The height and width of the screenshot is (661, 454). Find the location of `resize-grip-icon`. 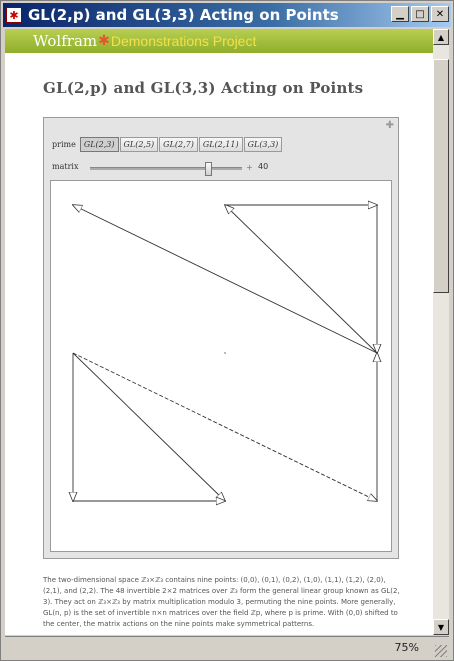

resize-grip-icon is located at coordinates (441, 651).